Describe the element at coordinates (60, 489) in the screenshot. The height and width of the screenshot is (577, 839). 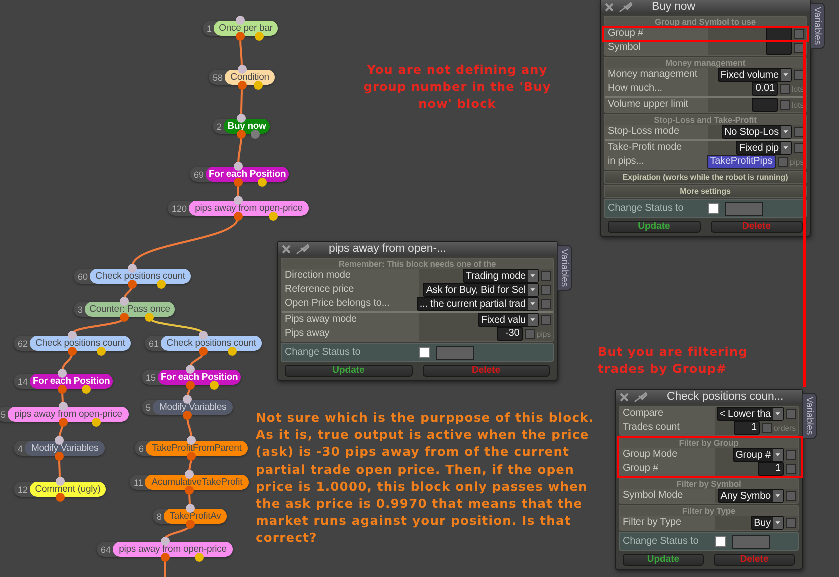
I see `flow-node: 12 Comment (ugly)` at that location.